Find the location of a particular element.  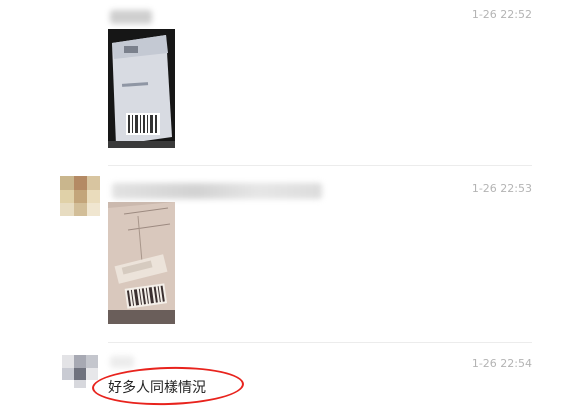

avatar is located at coordinates (80, 196).